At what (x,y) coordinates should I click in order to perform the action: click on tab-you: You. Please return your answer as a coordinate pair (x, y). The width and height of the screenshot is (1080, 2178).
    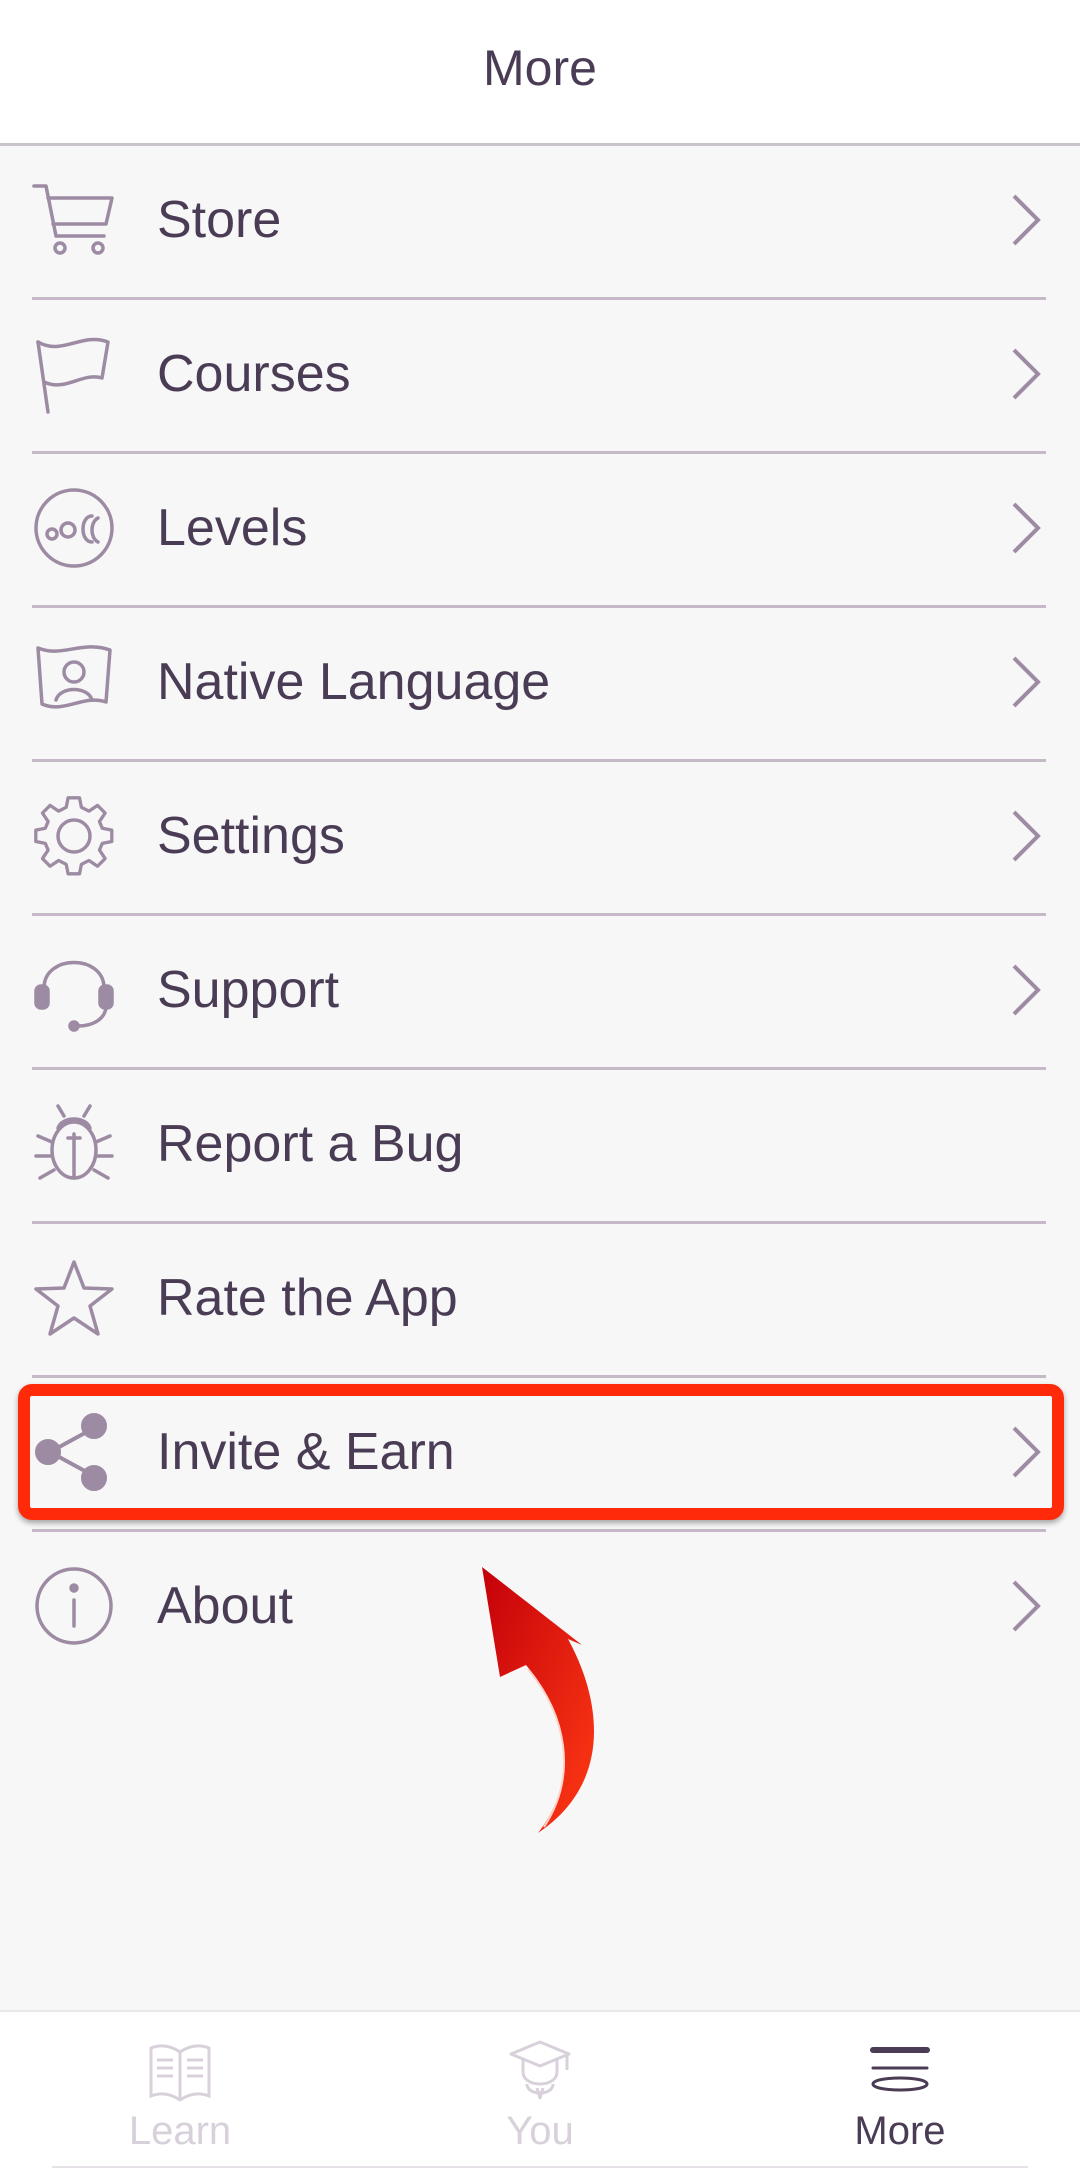
    Looking at the image, I should click on (540, 2095).